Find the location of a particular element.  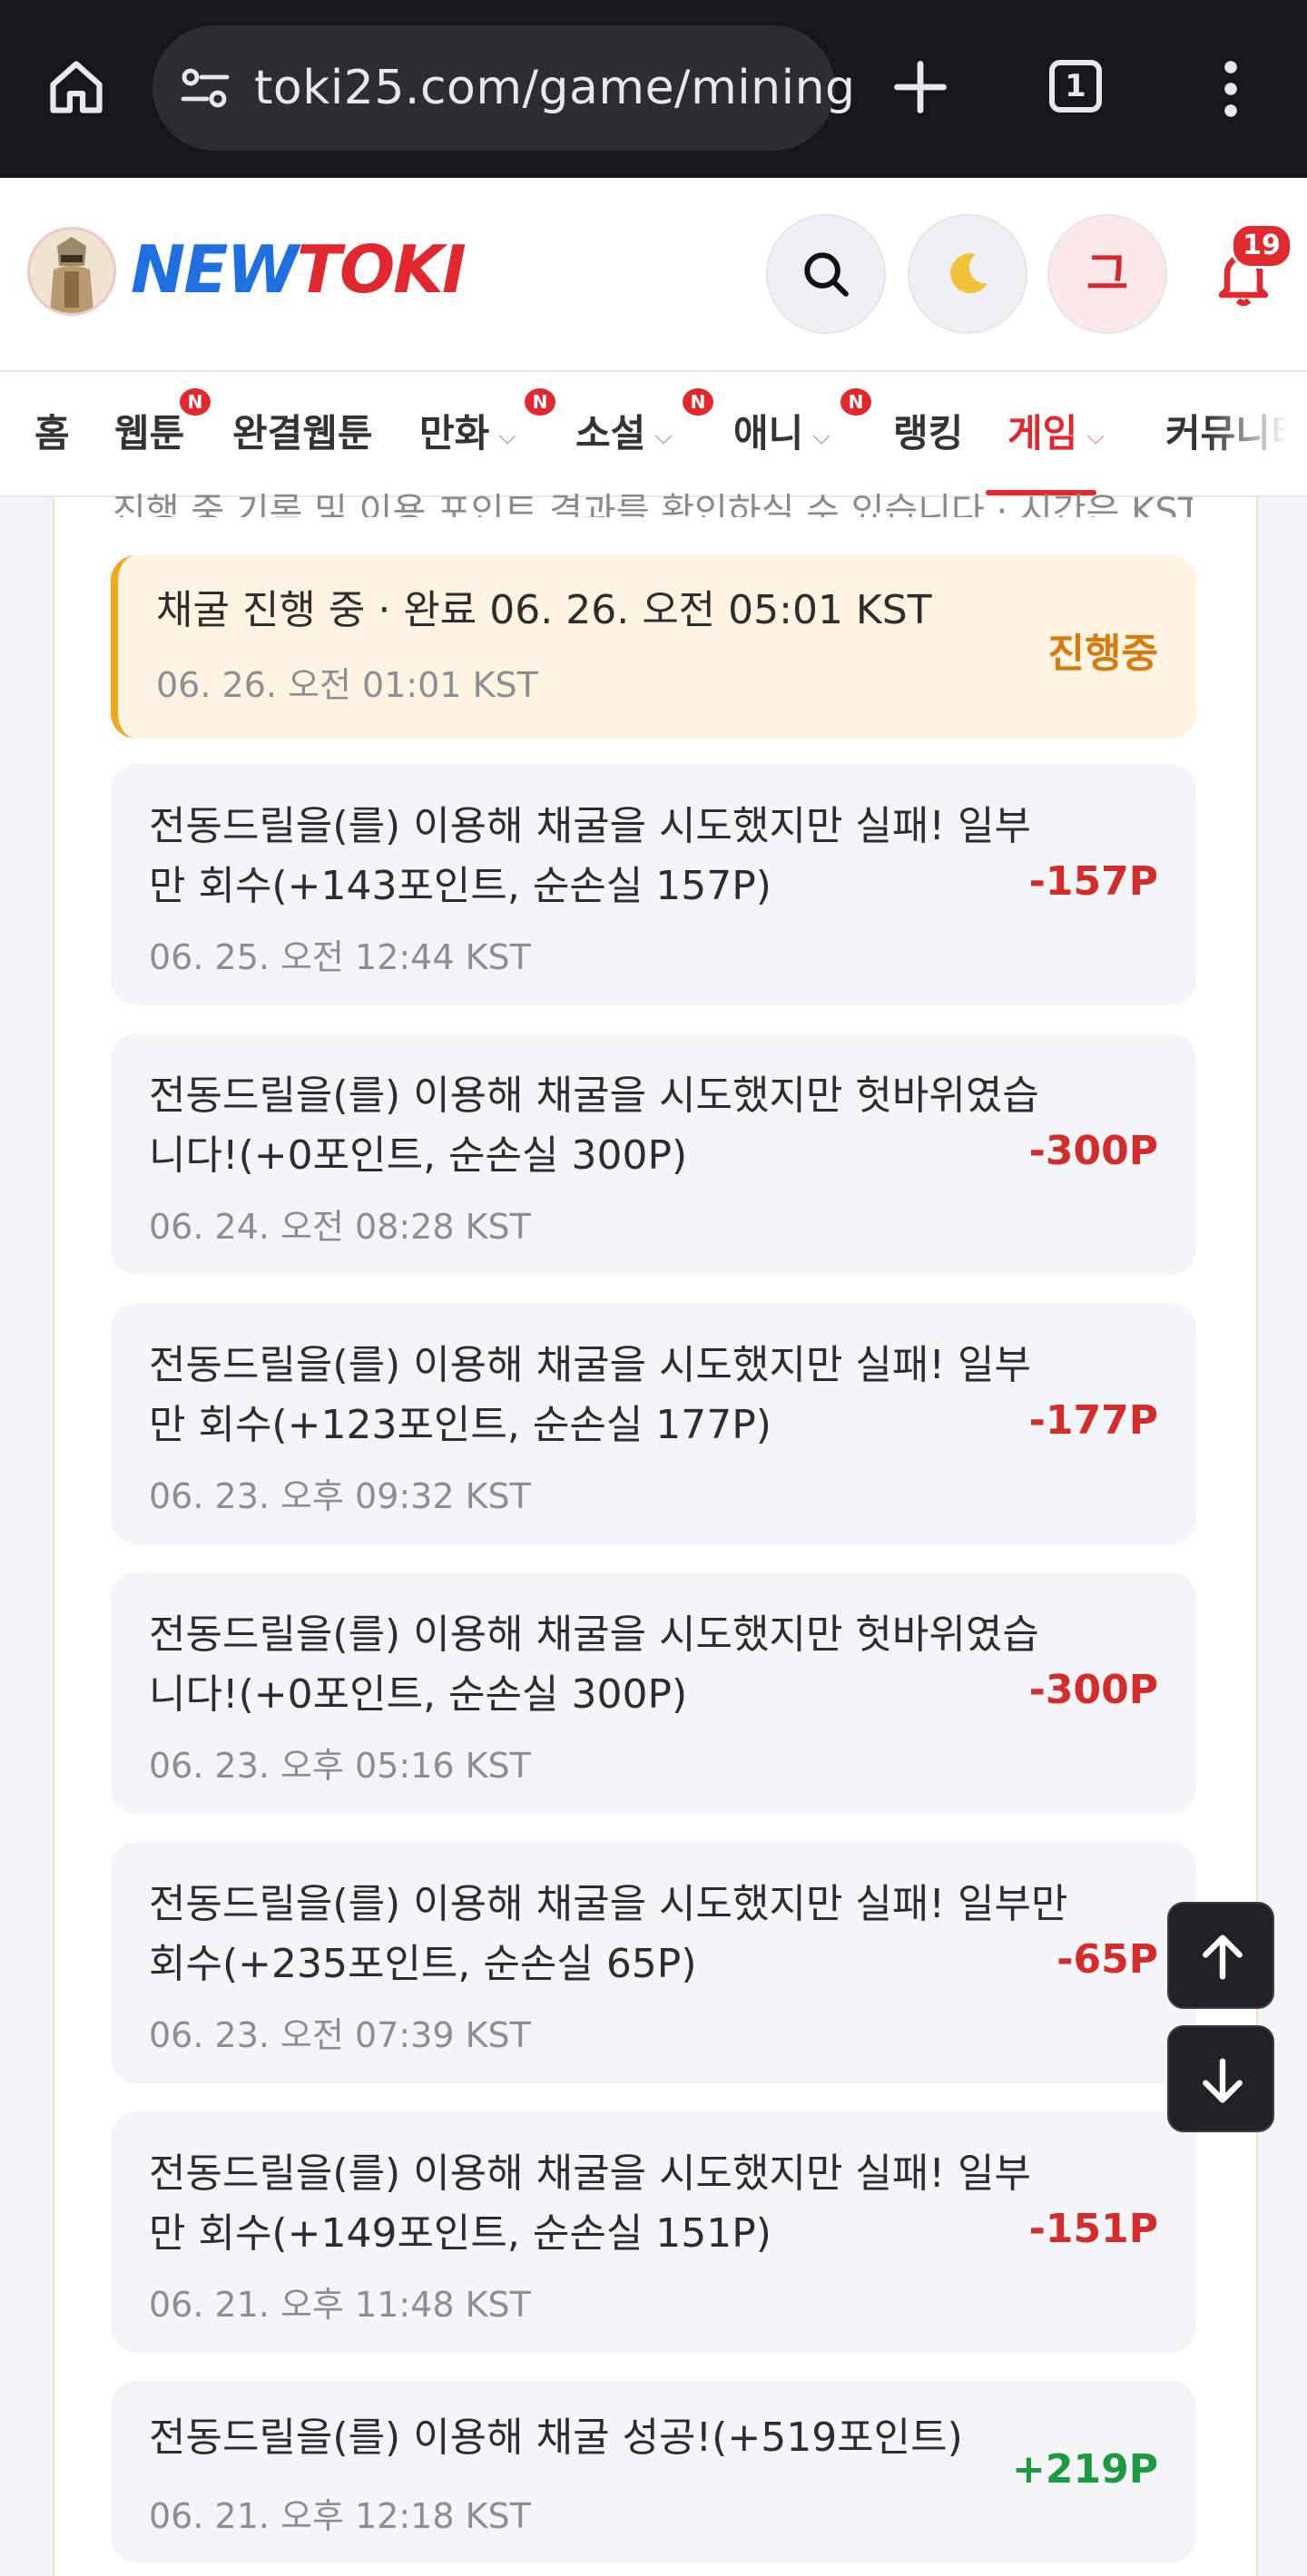

nav-item-home: 홈 is located at coordinates (52, 433).